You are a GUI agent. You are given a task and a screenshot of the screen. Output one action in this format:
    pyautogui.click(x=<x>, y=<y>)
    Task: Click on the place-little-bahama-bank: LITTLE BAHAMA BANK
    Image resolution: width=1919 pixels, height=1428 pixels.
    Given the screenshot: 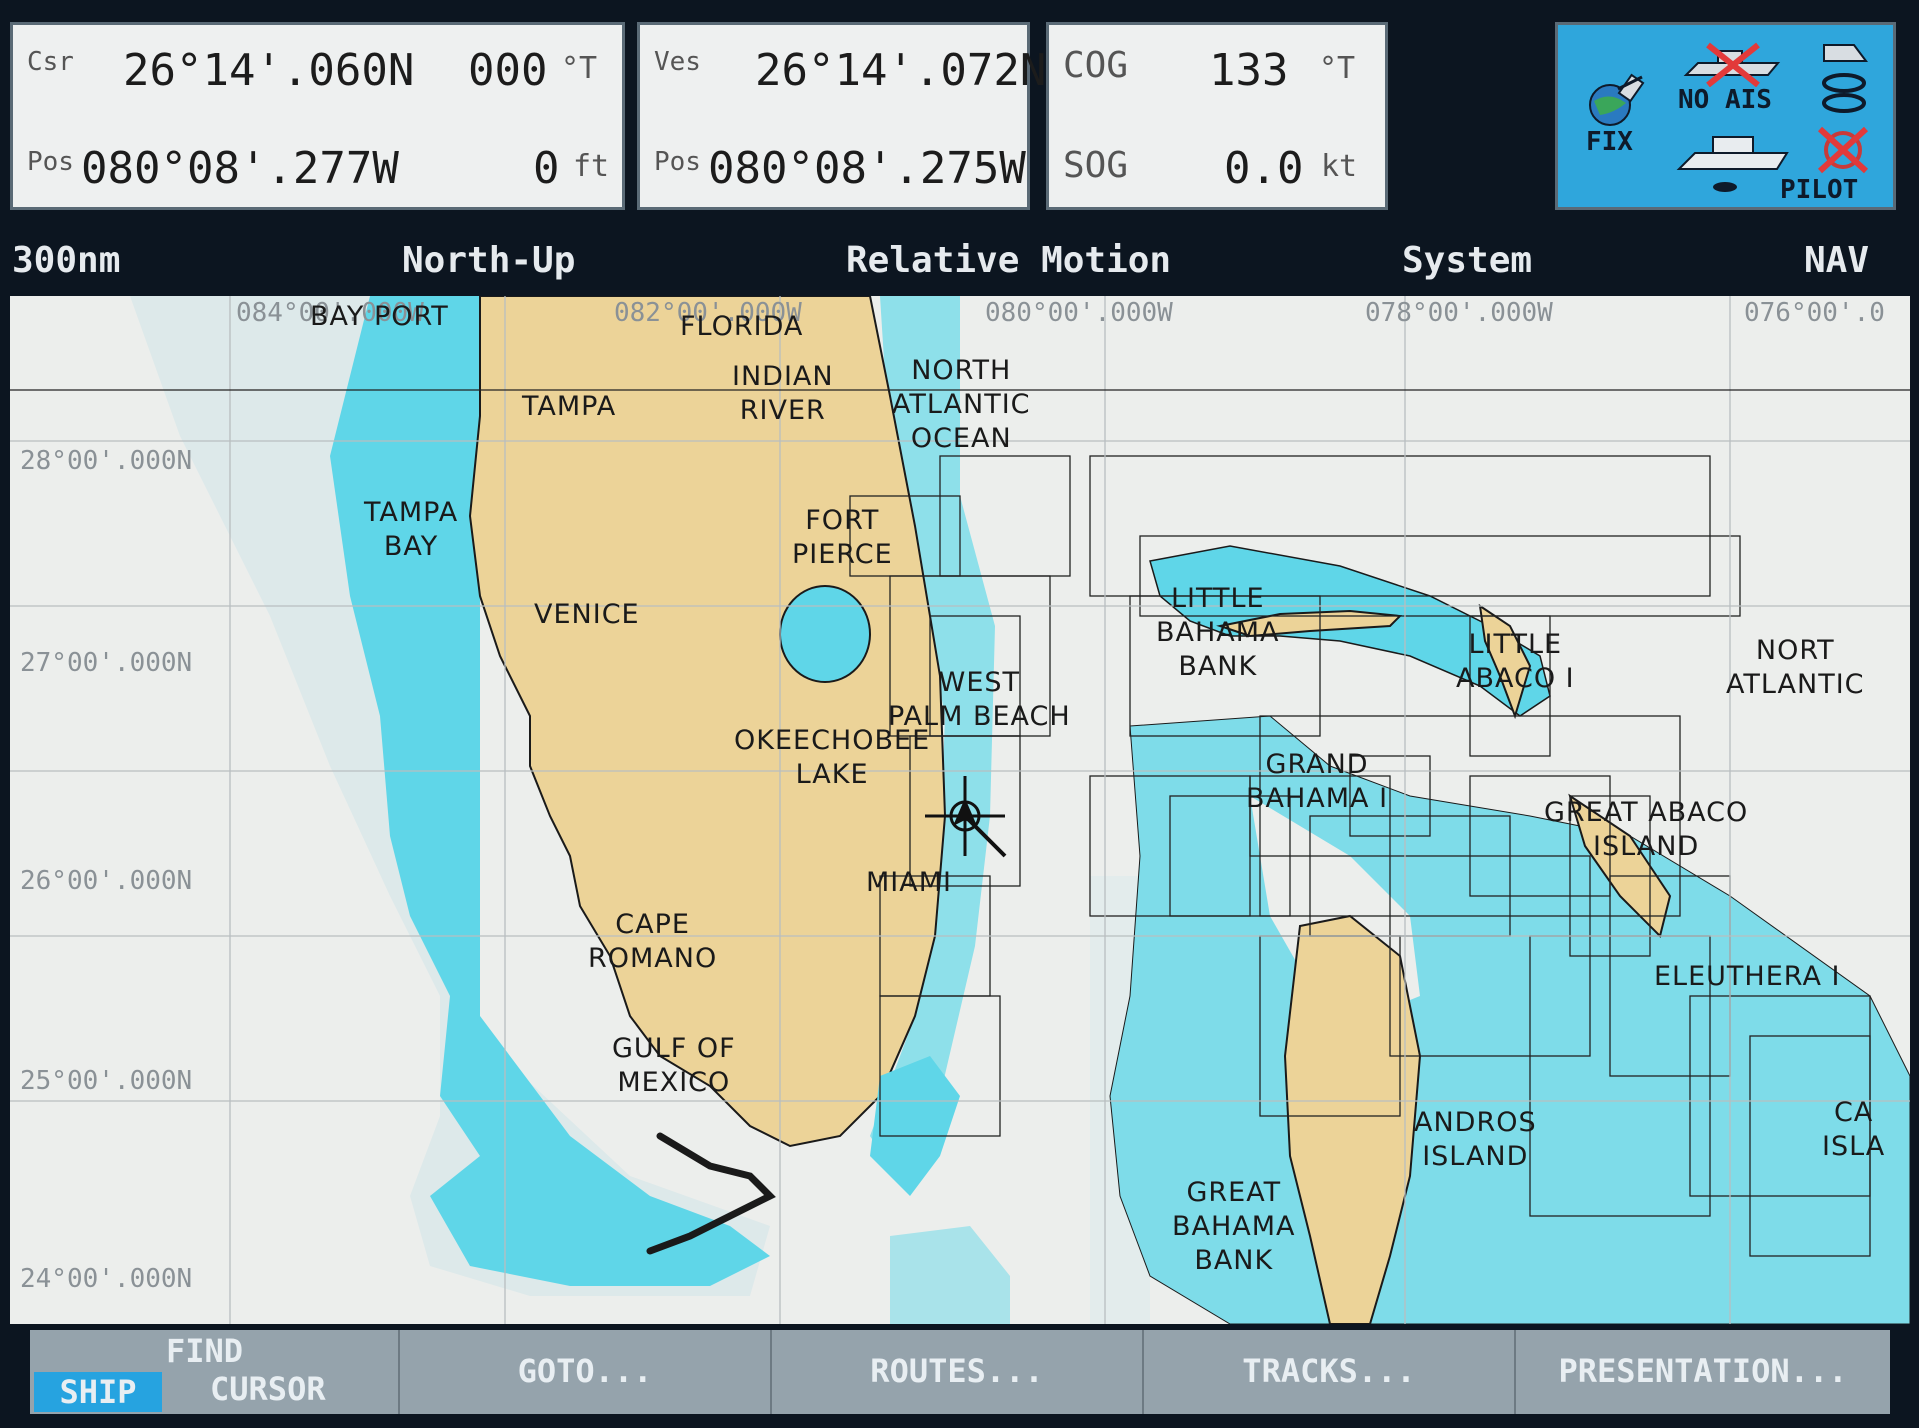 What is the action you would take?
    pyautogui.click(x=1218, y=632)
    